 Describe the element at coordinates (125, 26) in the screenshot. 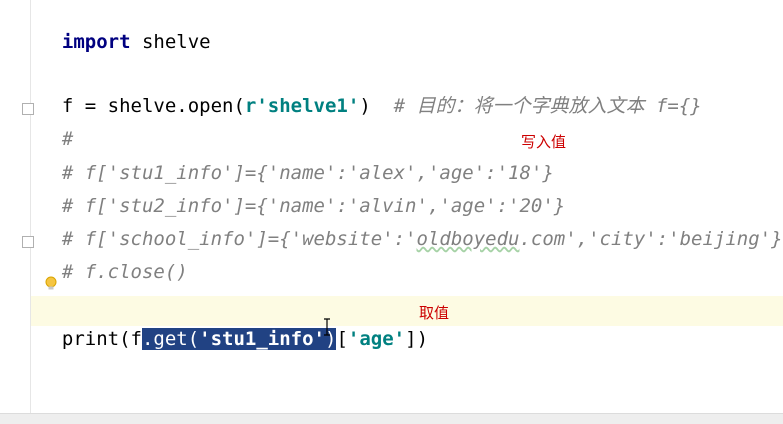

I see `code-line-1: import shelve` at that location.